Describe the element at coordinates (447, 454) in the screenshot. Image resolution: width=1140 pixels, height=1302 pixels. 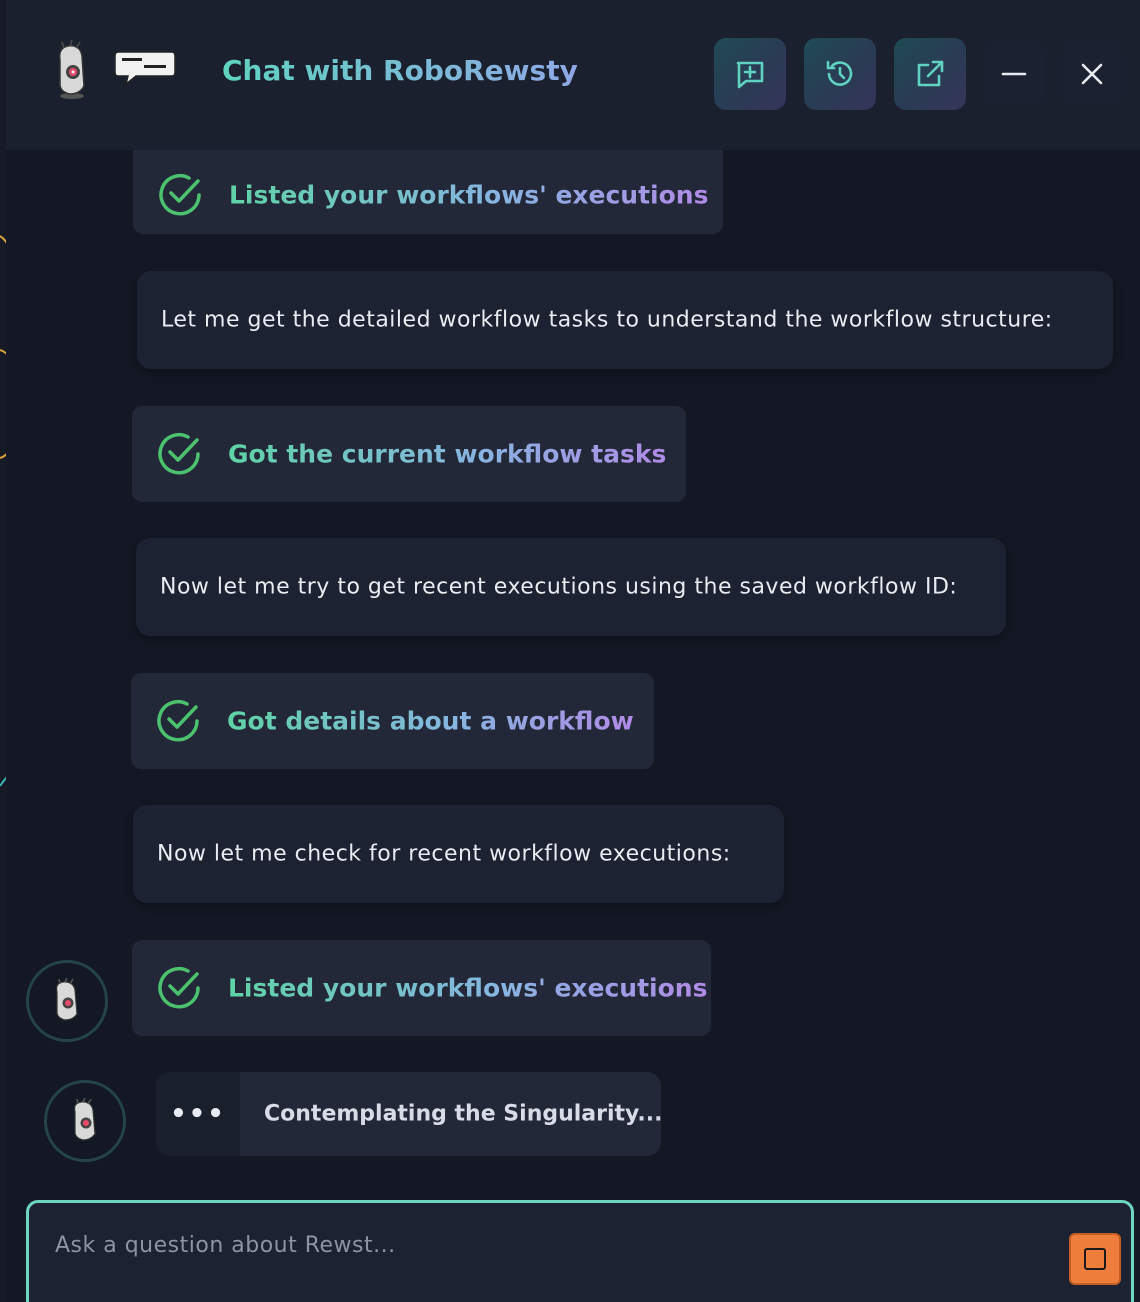
I see `tool-call-label: Got the current workflow tasks` at that location.